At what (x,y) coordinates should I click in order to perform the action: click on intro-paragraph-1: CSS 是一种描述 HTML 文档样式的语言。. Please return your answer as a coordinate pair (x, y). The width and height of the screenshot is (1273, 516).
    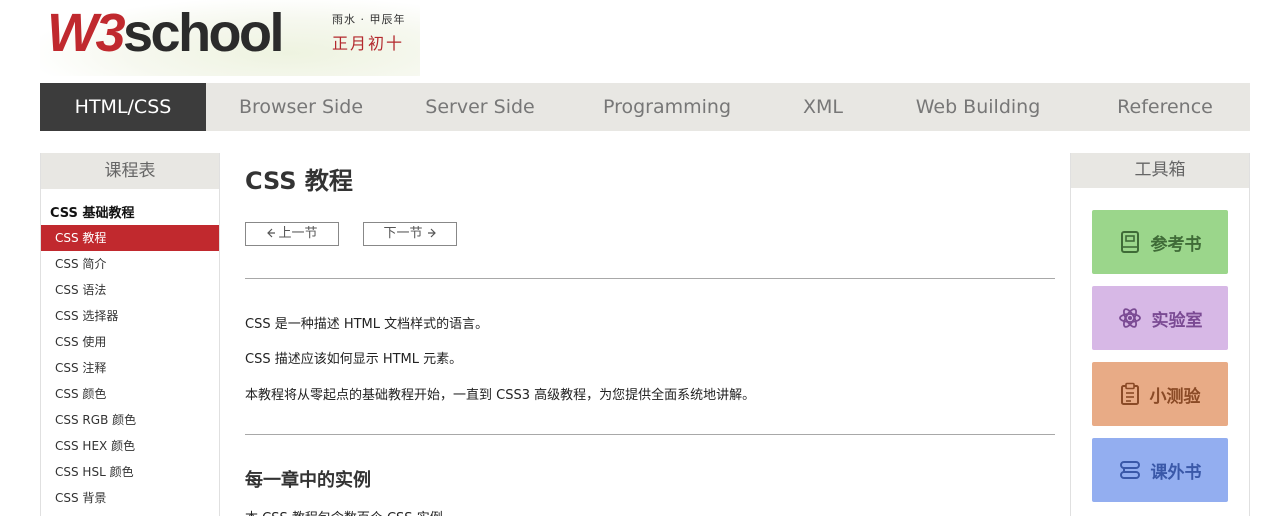
    Looking at the image, I should click on (367, 324).